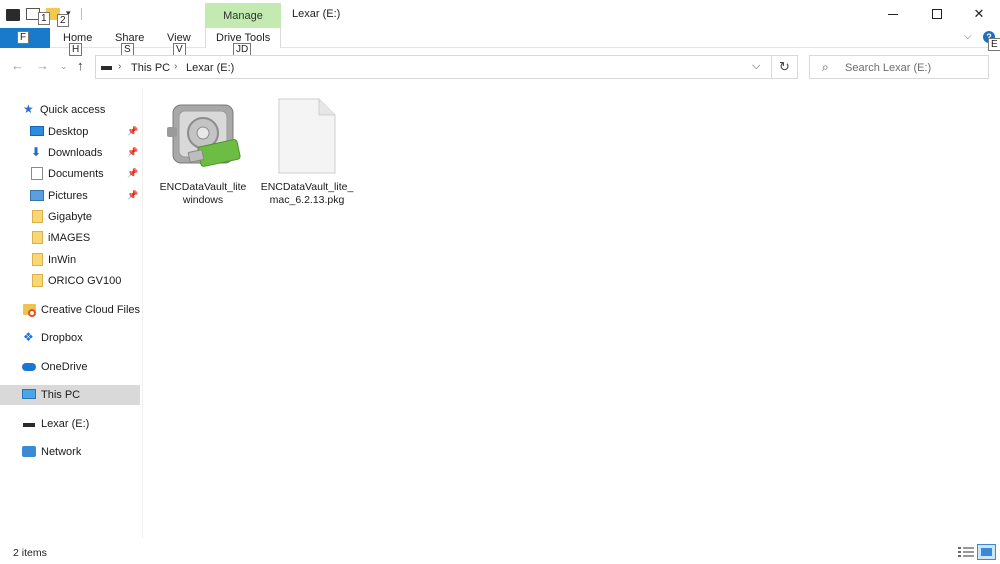  I want to click on minimize-icon, so click(893, 14).